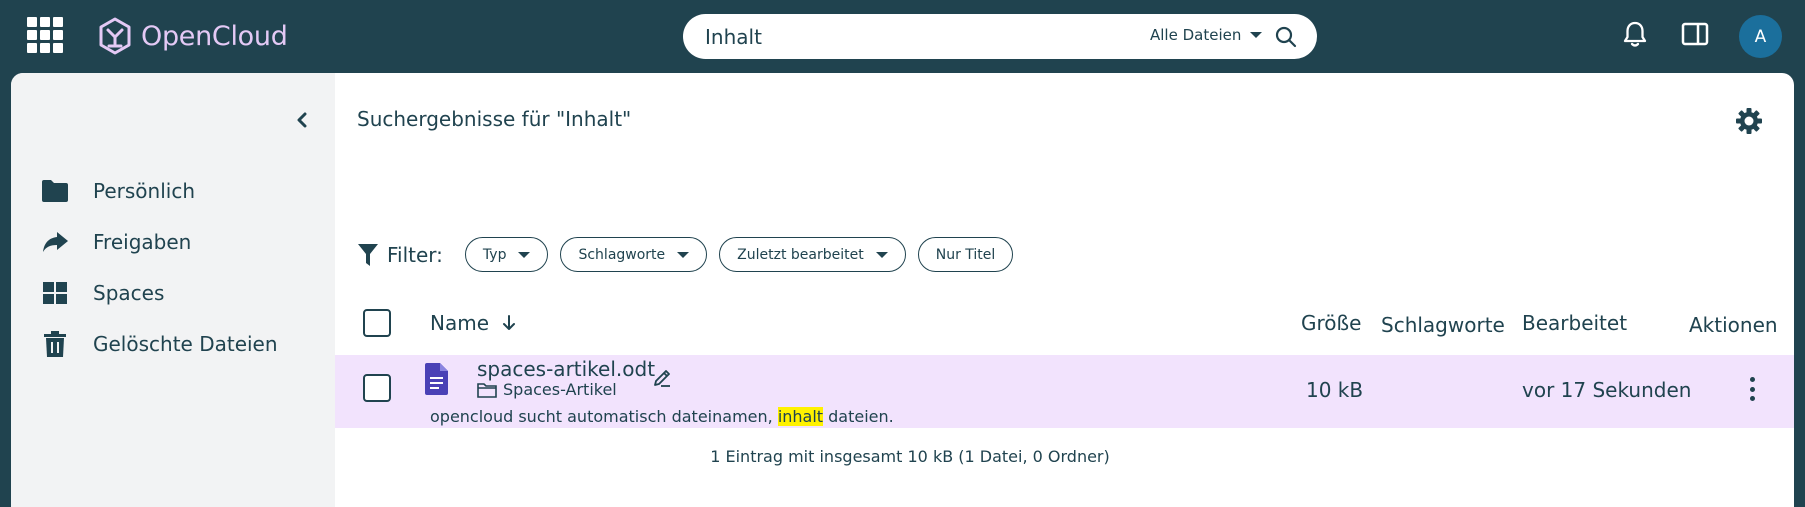  I want to click on column-header-modified: Bearbeitet, so click(1574, 323).